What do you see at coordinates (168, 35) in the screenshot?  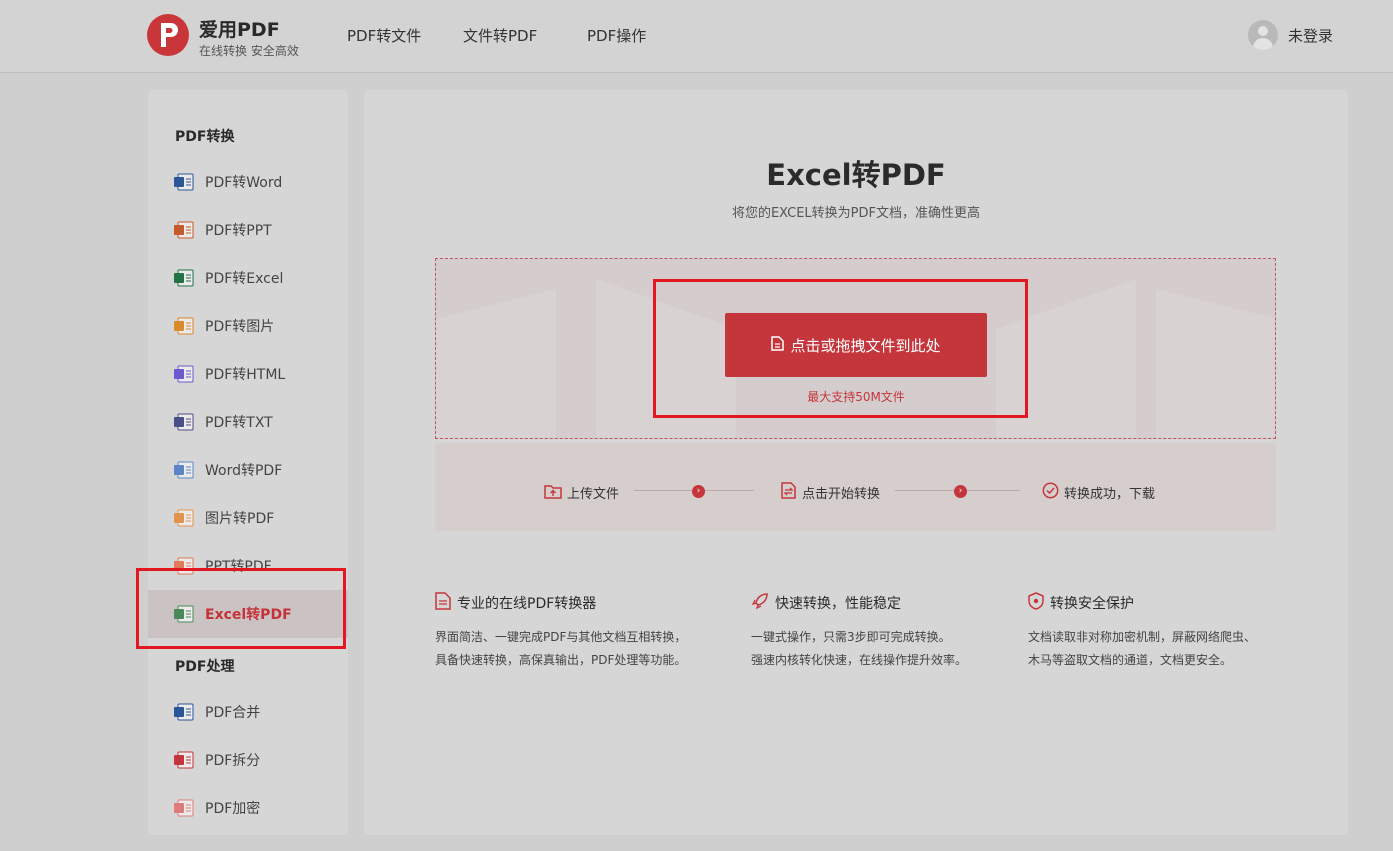 I see `brand-logo-icon` at bounding box center [168, 35].